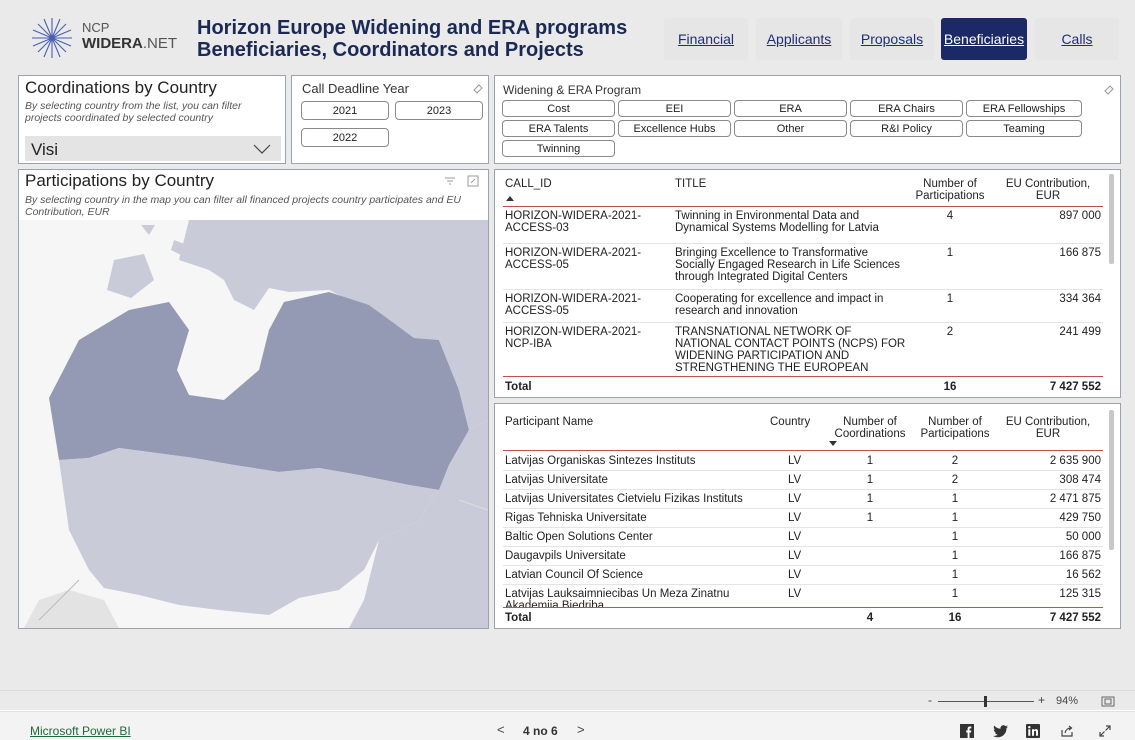 The height and width of the screenshot is (740, 1135). I want to click on deadline-2022: 2022, so click(345, 137).